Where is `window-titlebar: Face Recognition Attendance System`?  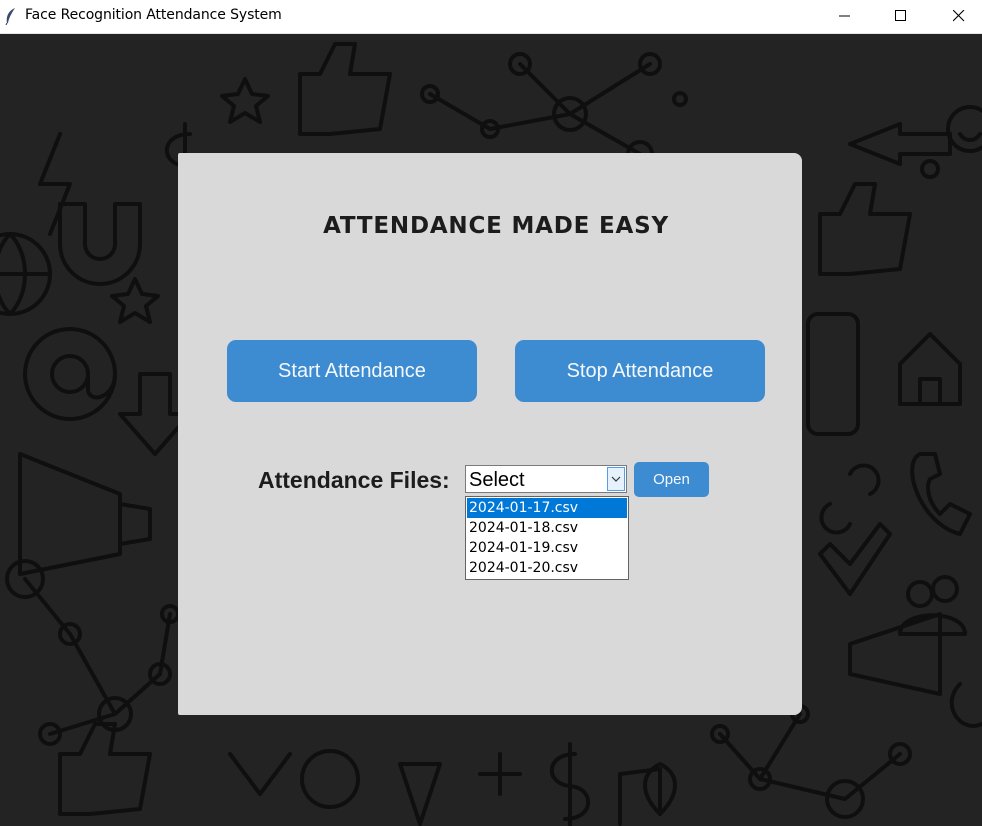 window-titlebar: Face Recognition Attendance System is located at coordinates (491, 17).